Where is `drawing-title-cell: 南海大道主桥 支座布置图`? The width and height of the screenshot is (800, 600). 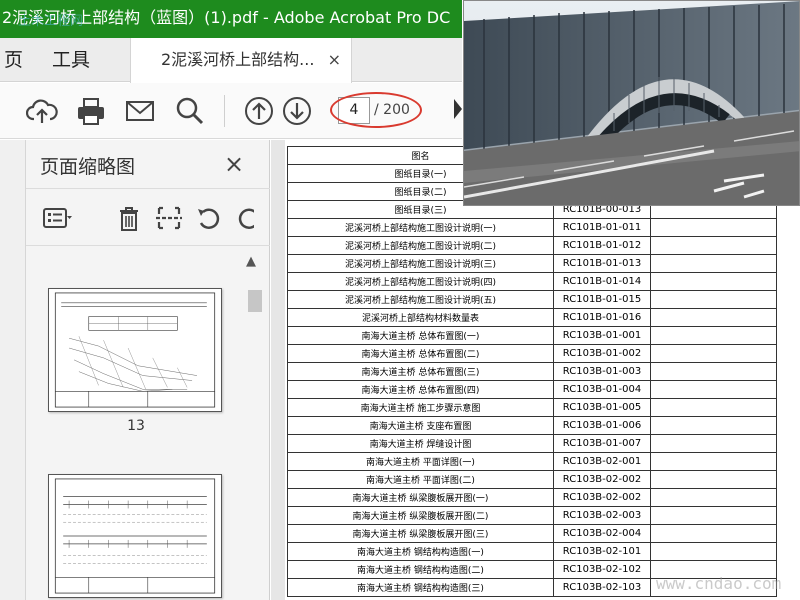
drawing-title-cell: 南海大道主桥 支座布置图 is located at coordinates (420, 425).